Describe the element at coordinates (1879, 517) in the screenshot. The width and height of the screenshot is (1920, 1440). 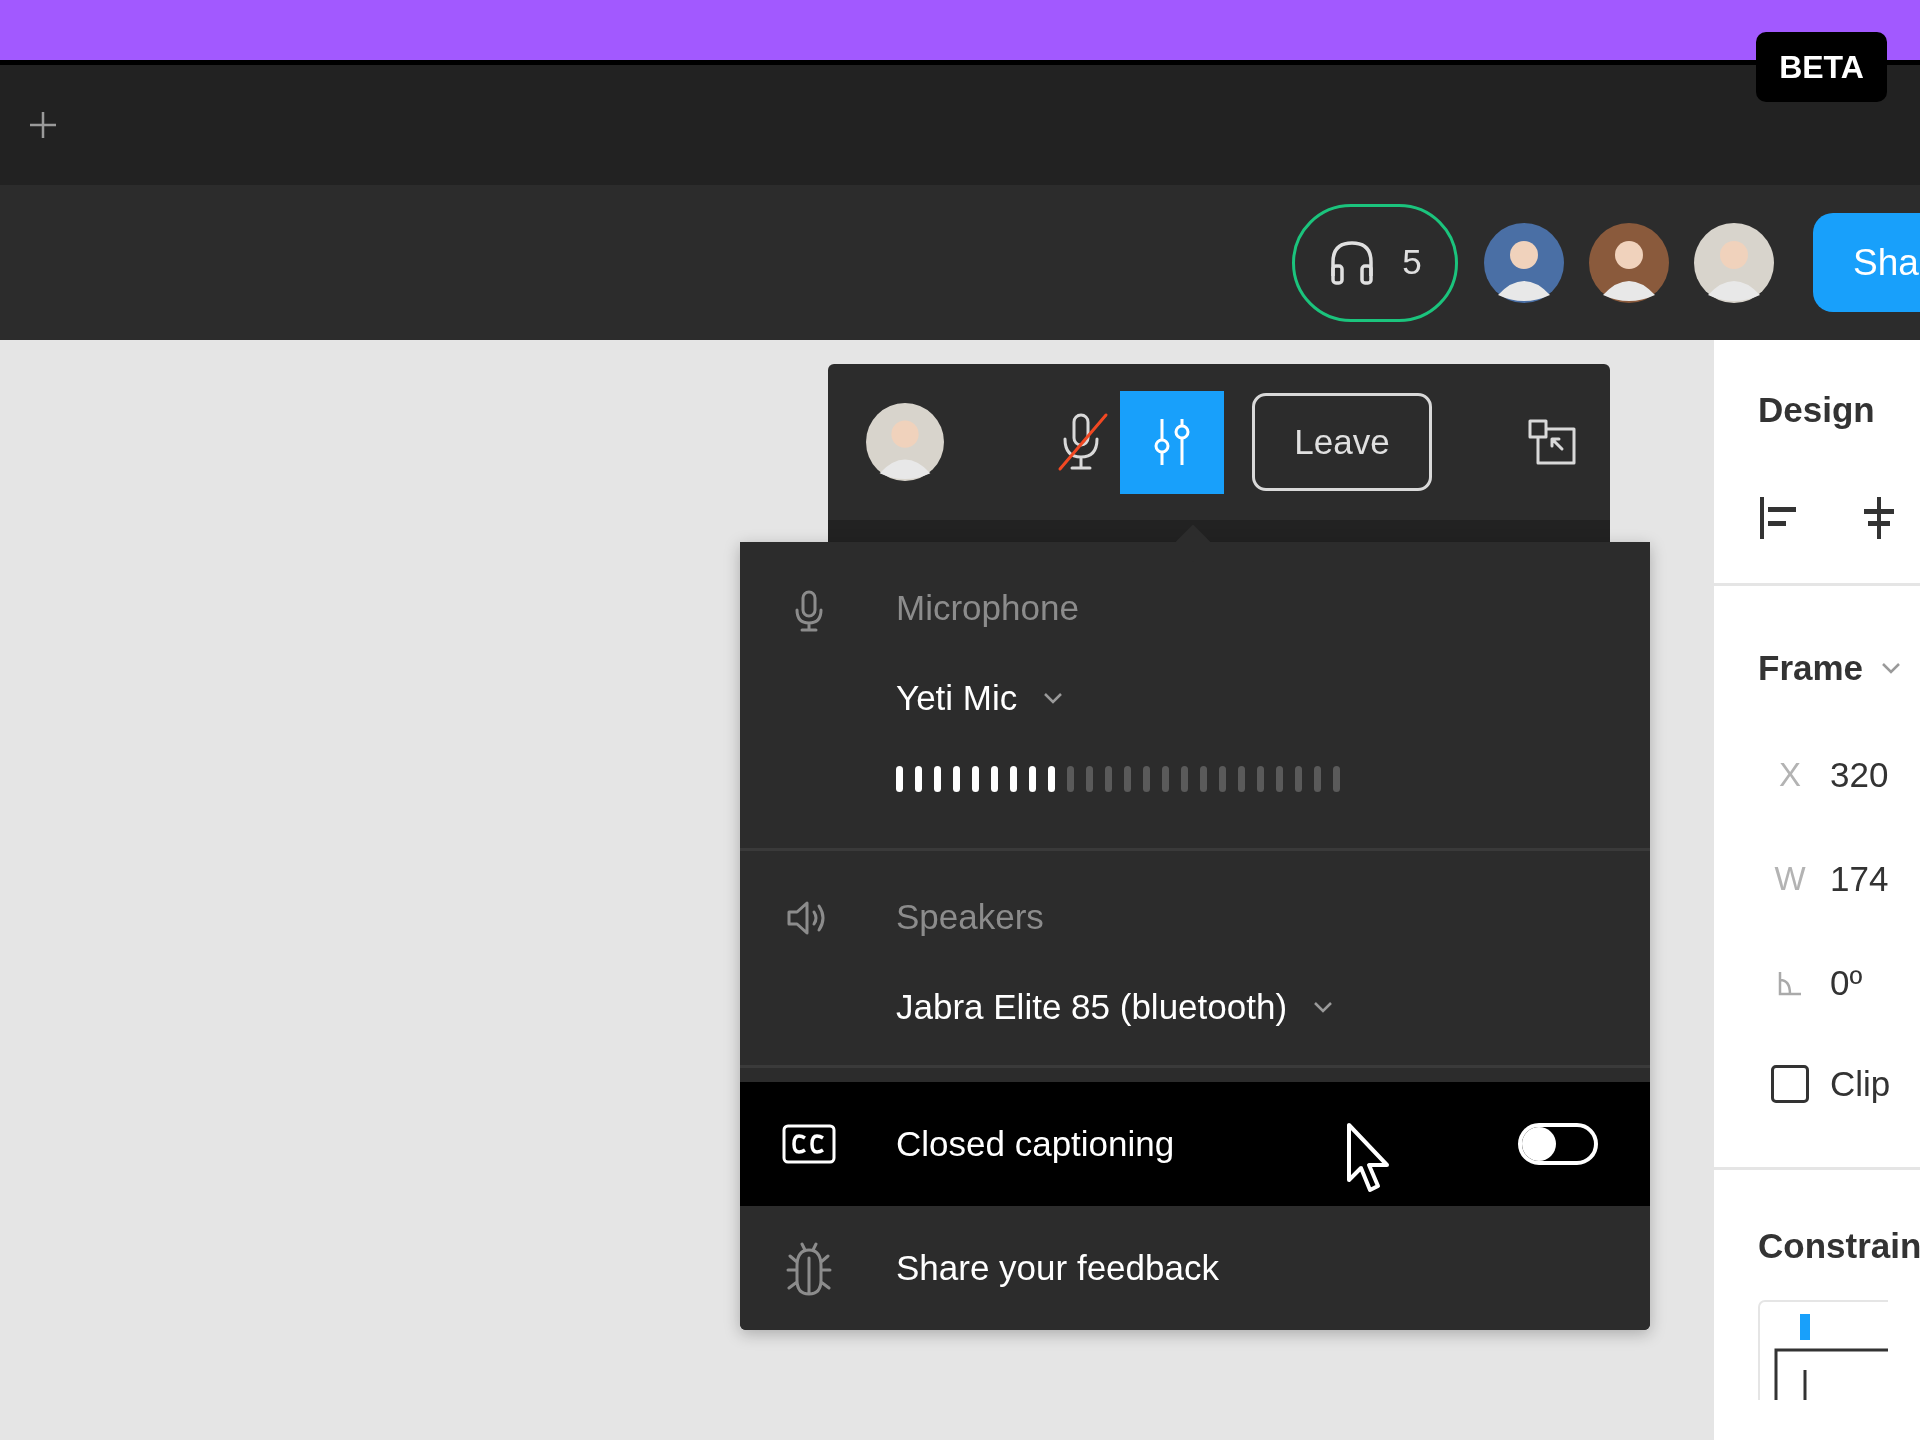
I see `align-center-icon` at that location.